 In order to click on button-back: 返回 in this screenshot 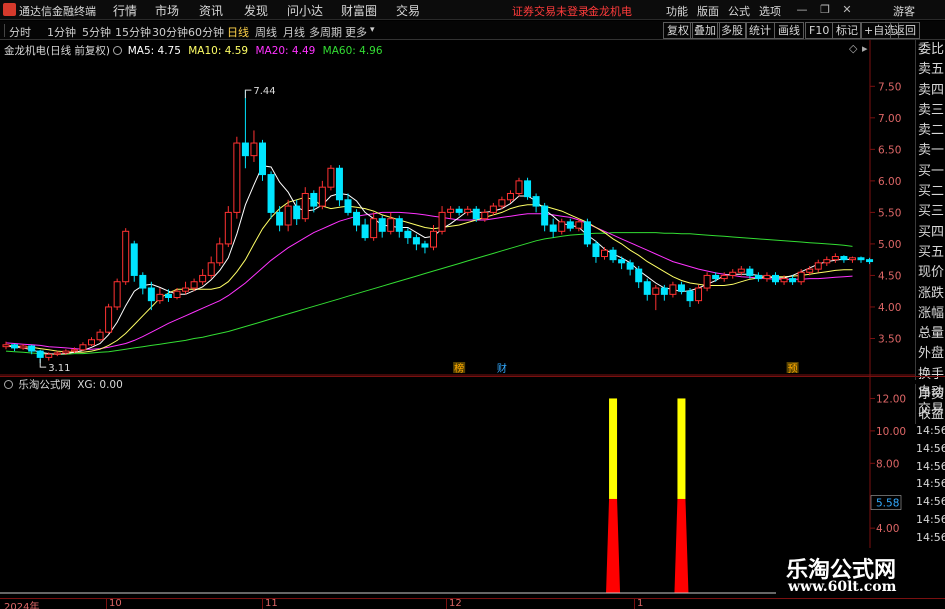, I will do `click(905, 30)`.